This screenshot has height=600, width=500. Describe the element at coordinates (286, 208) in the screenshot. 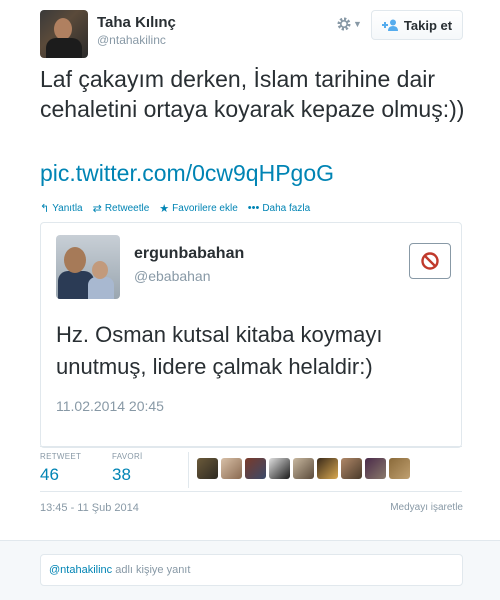

I see `more-label: Daha fazla` at that location.